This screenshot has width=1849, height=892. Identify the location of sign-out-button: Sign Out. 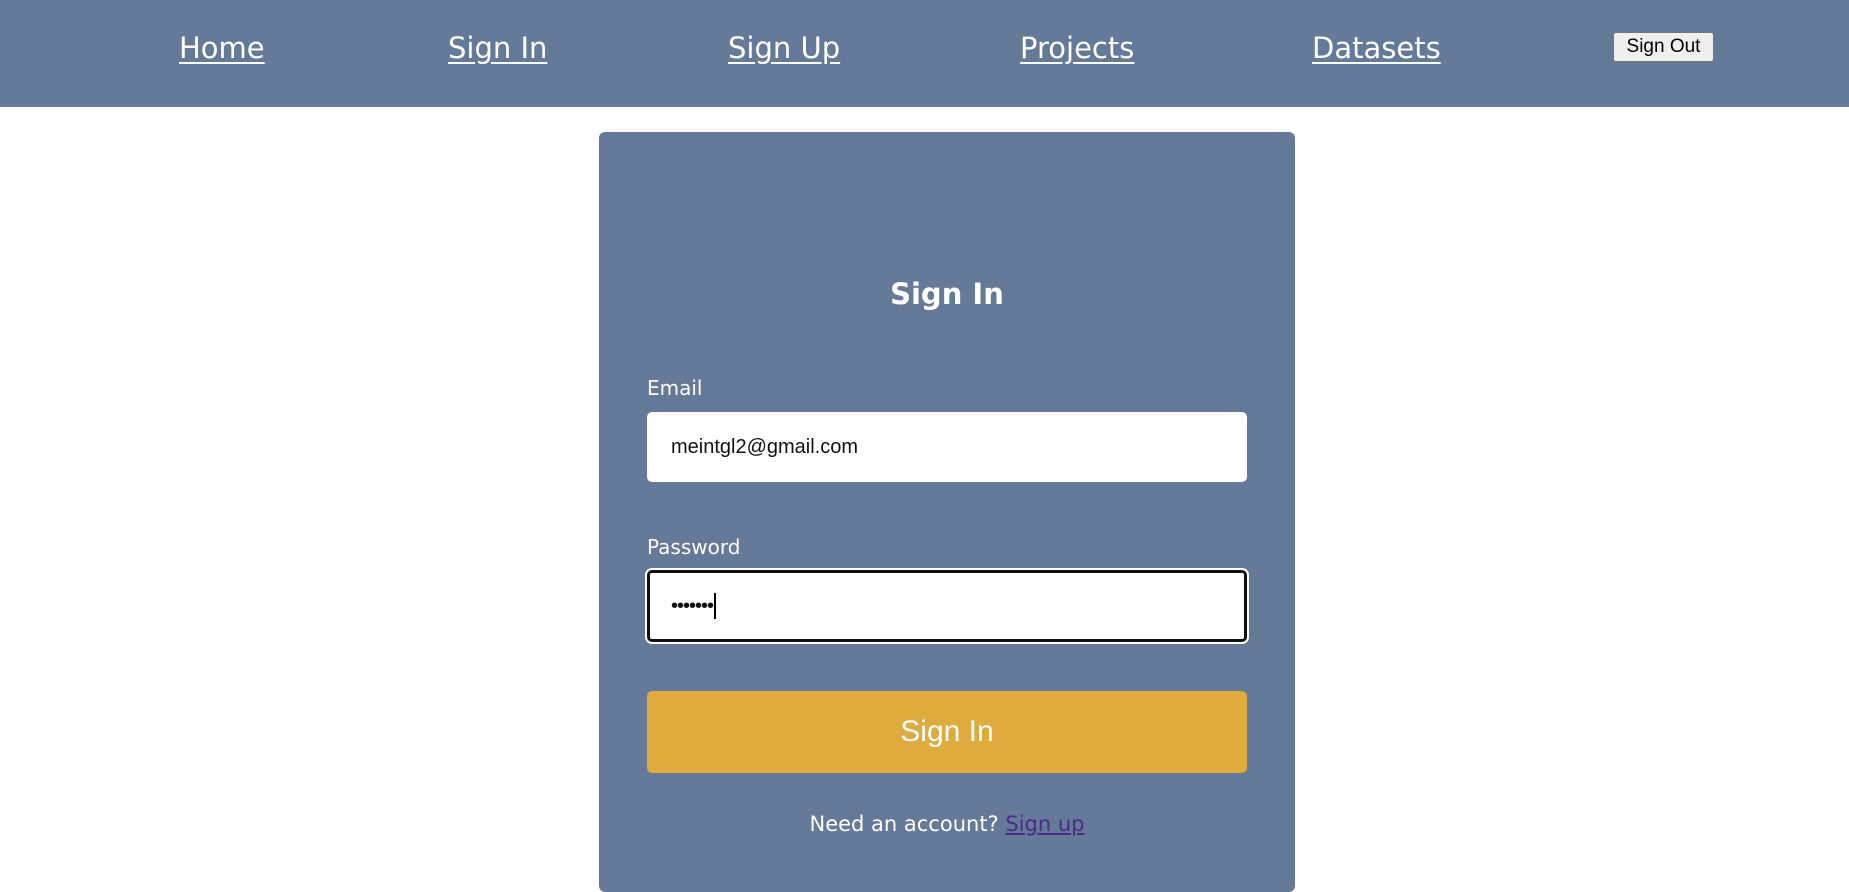
(1663, 47).